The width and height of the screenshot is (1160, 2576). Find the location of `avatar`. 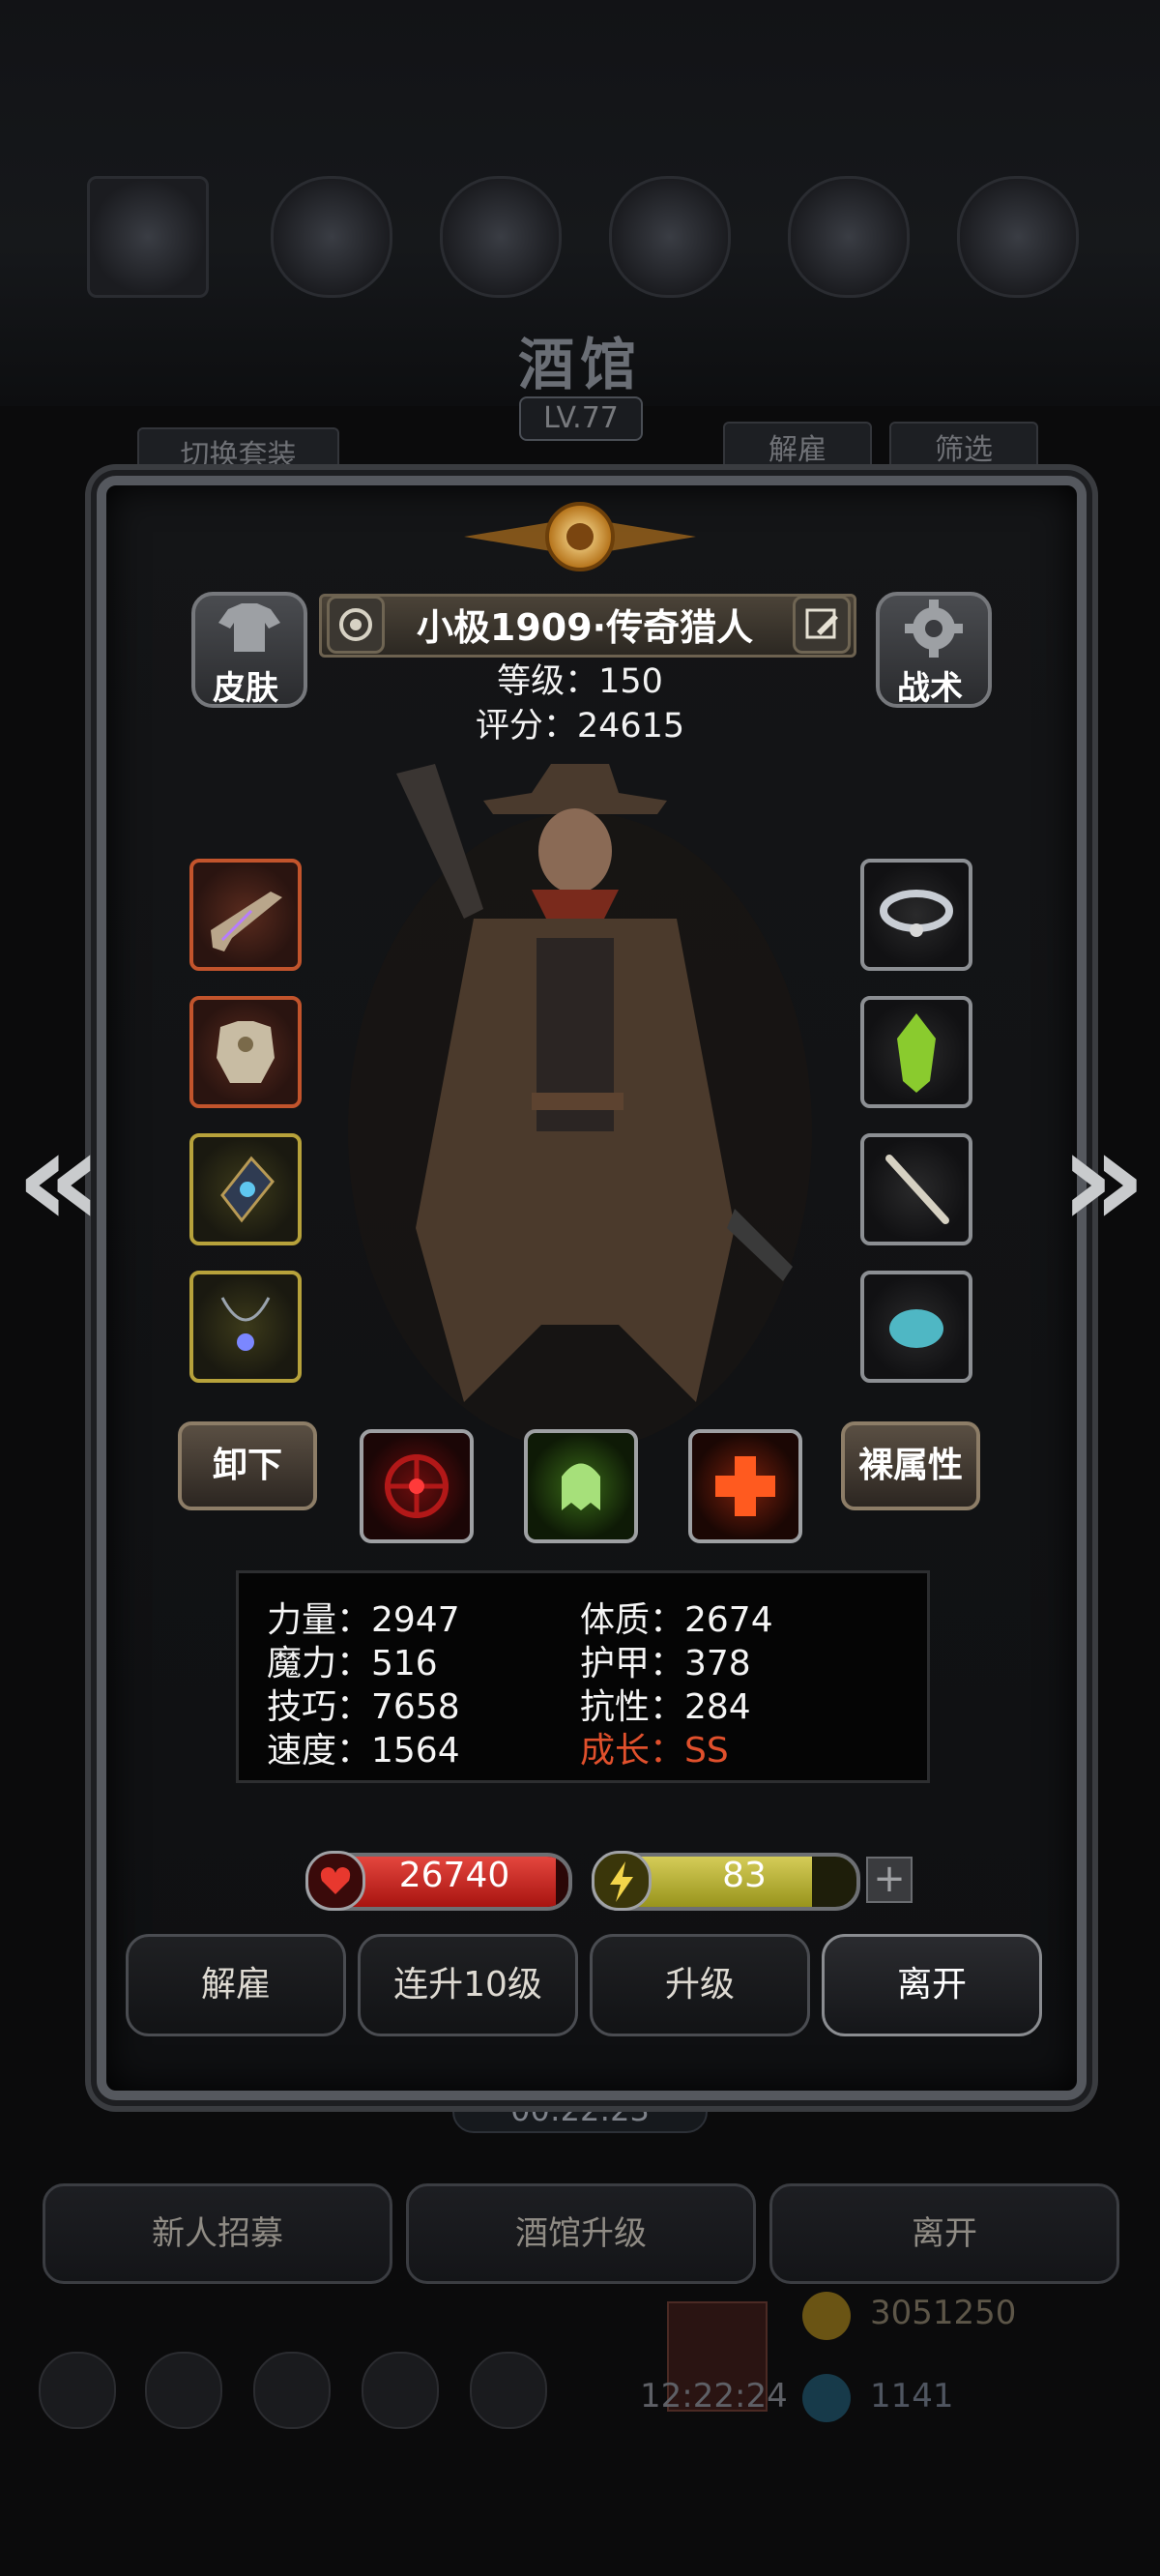

avatar is located at coordinates (148, 237).